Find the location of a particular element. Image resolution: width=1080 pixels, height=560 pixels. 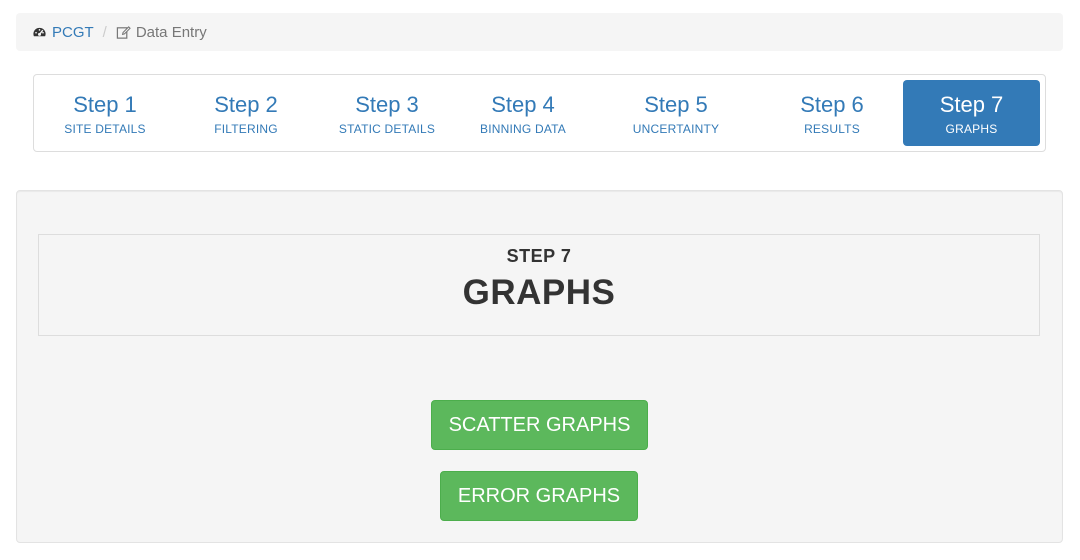

dashboard-icon is located at coordinates (39, 32).